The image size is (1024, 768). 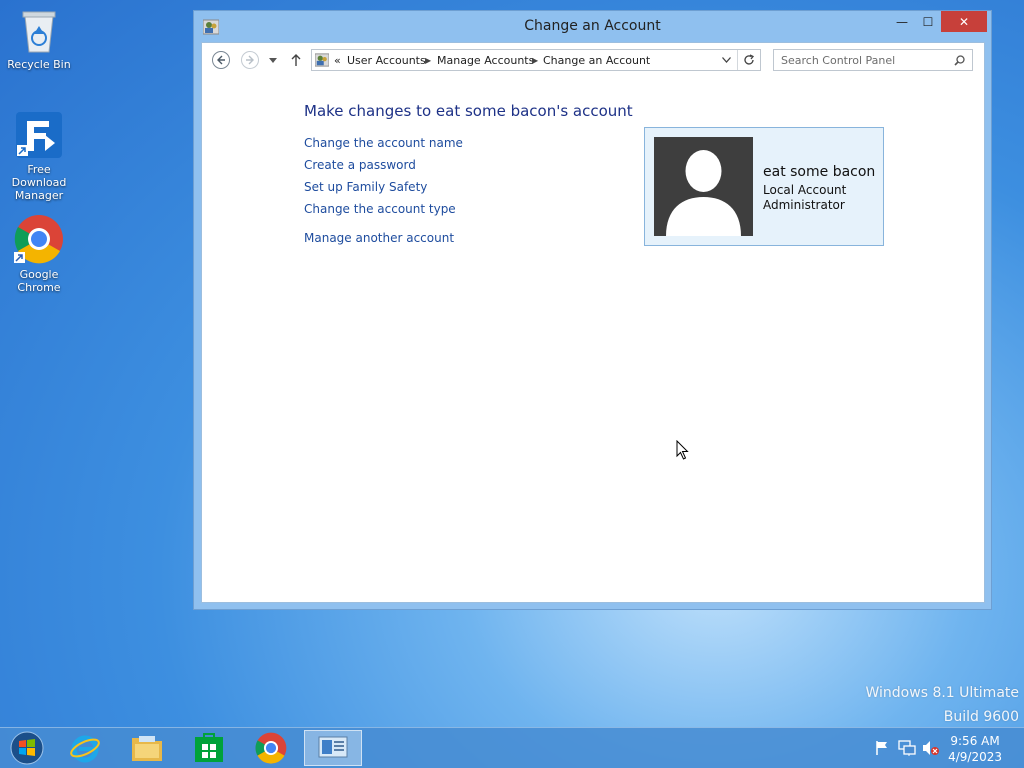 I want to click on up-arrow-icon, so click(x=296, y=60).